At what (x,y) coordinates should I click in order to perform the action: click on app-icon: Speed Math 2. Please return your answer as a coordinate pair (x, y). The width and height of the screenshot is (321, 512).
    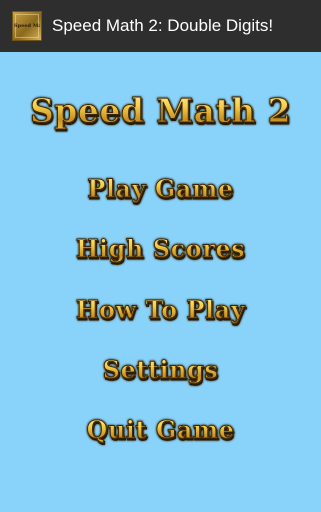
    Looking at the image, I should click on (27, 26).